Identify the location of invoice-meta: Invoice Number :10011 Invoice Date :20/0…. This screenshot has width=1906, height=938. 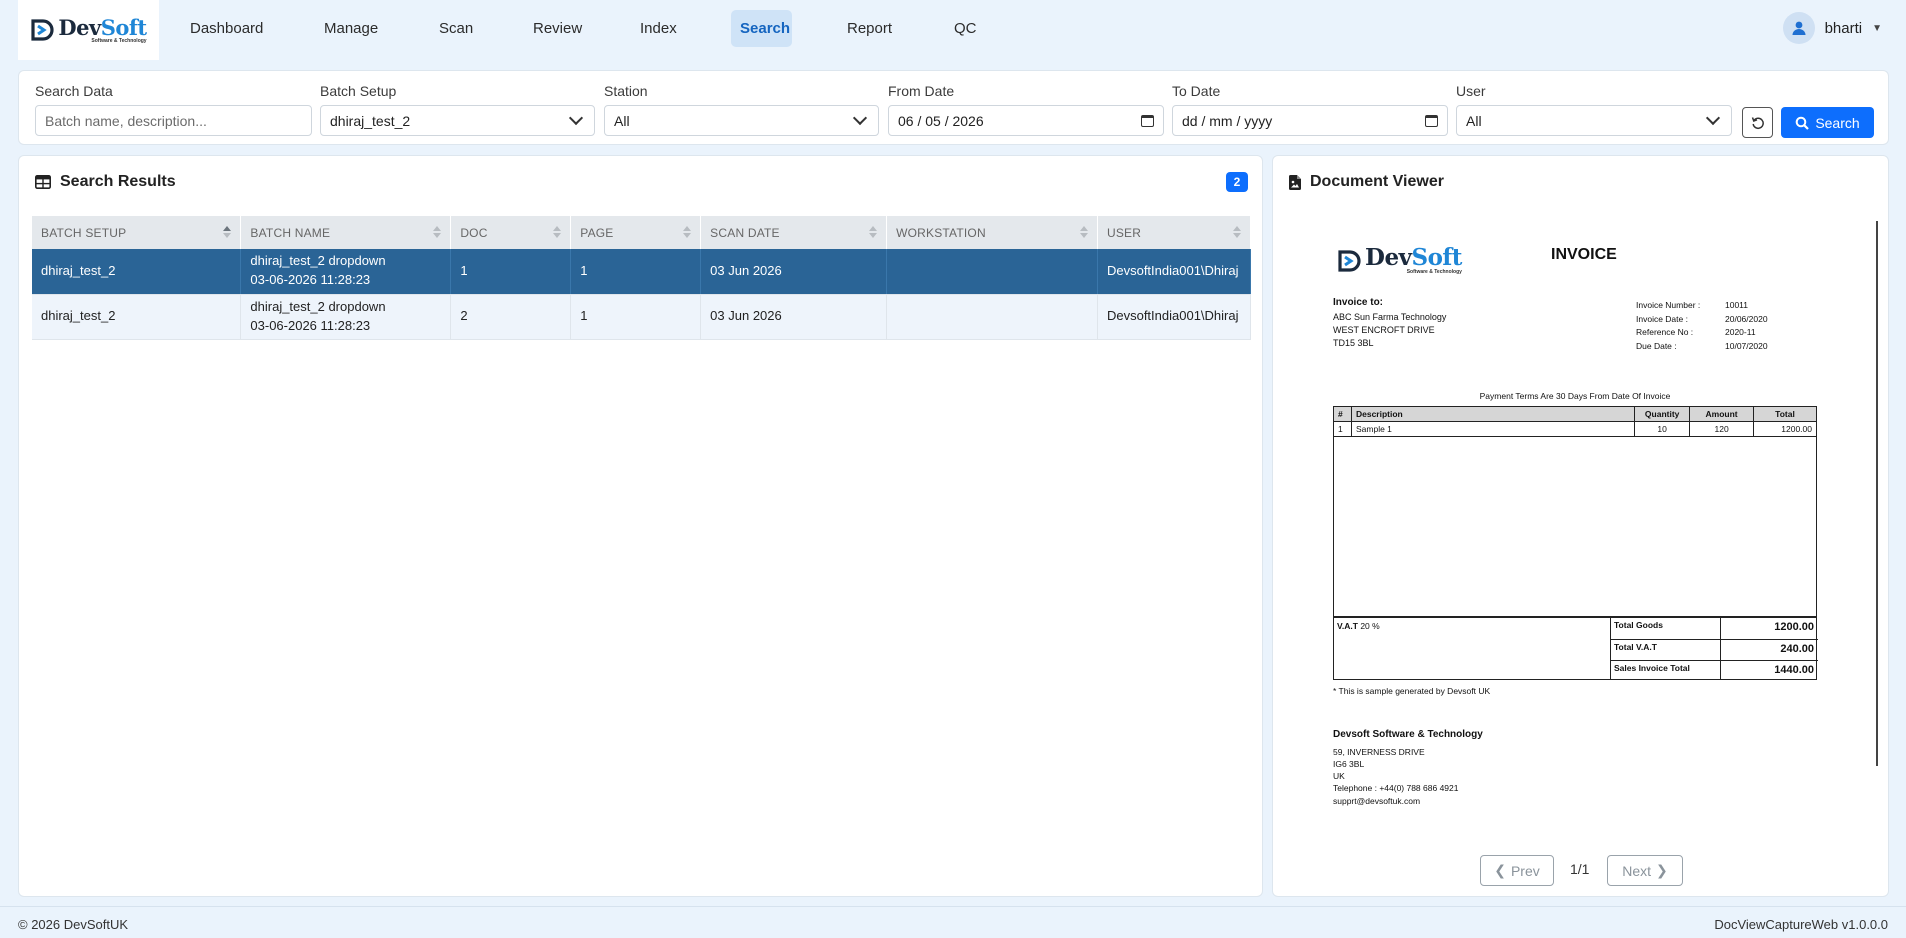
(1702, 325).